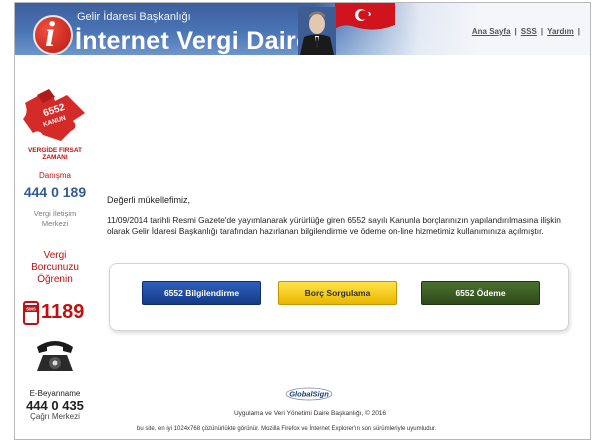 This screenshot has height=442, width=598. I want to click on odeme-button: 6552 Ödeme, so click(480, 293).